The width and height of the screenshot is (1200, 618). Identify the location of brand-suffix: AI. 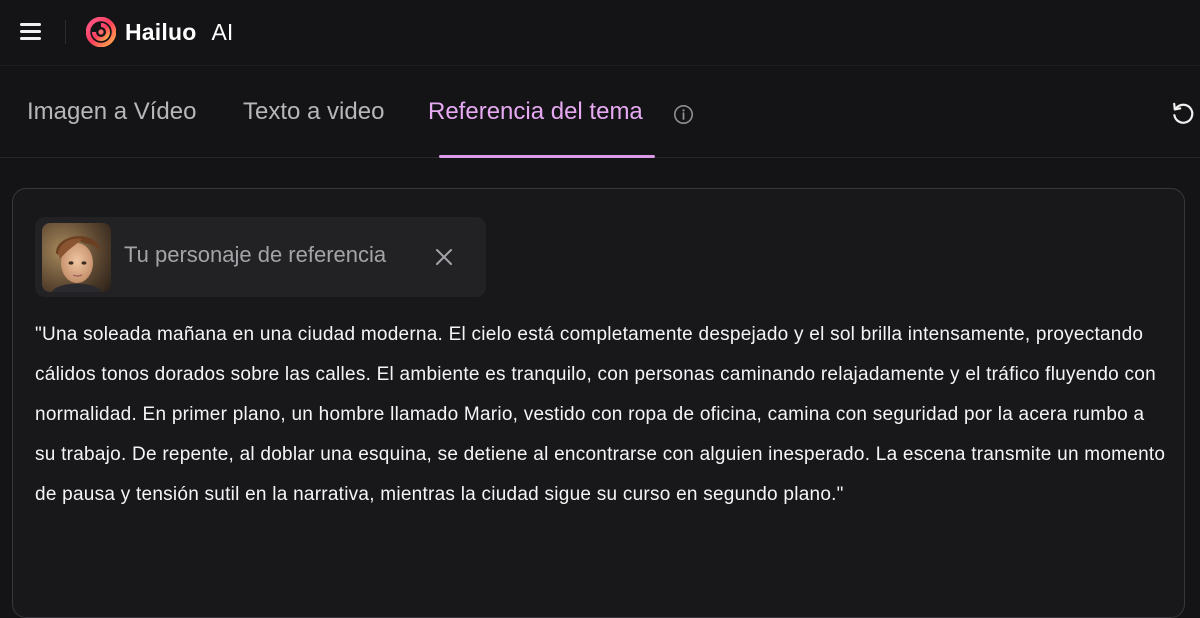
(222, 31).